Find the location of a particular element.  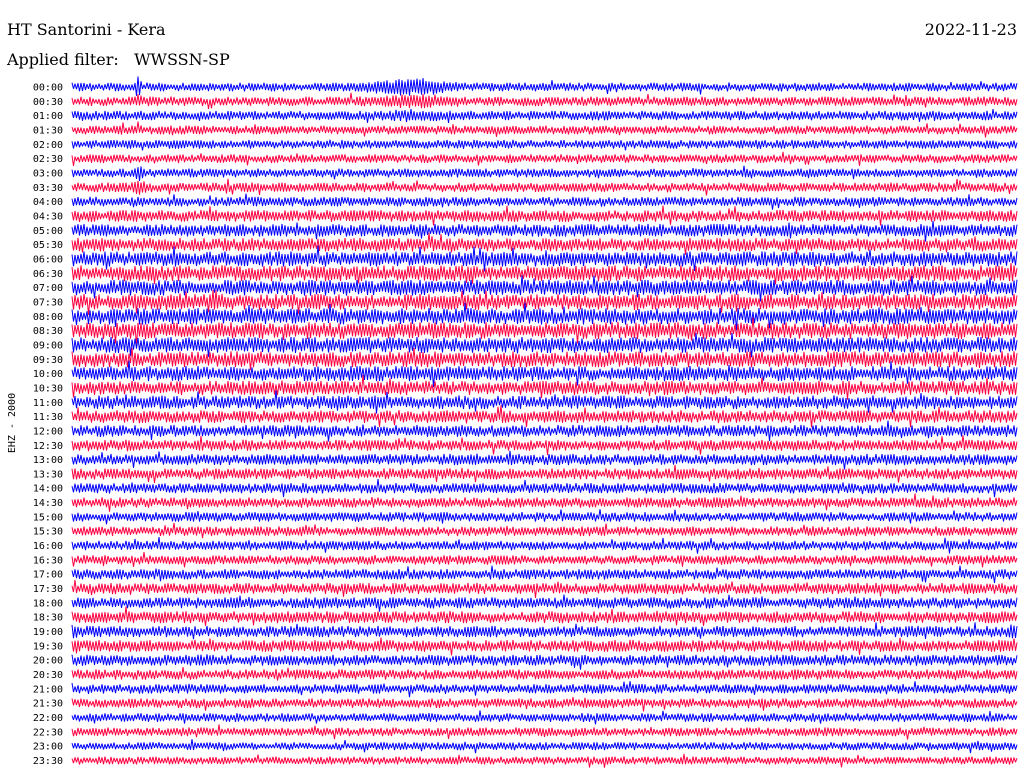

row-tick-label: 19:00 is located at coordinates (48, 632).